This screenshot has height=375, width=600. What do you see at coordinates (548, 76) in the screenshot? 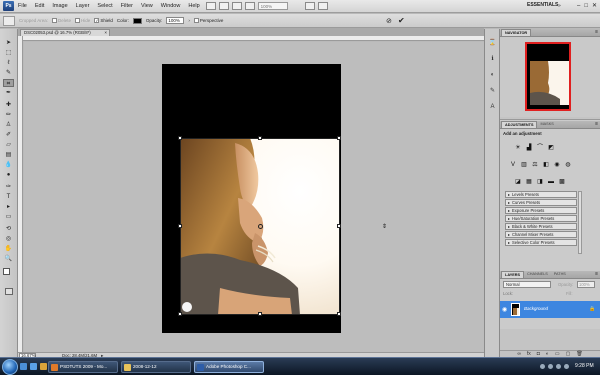
I see `navigator-view-box` at bounding box center [548, 76].